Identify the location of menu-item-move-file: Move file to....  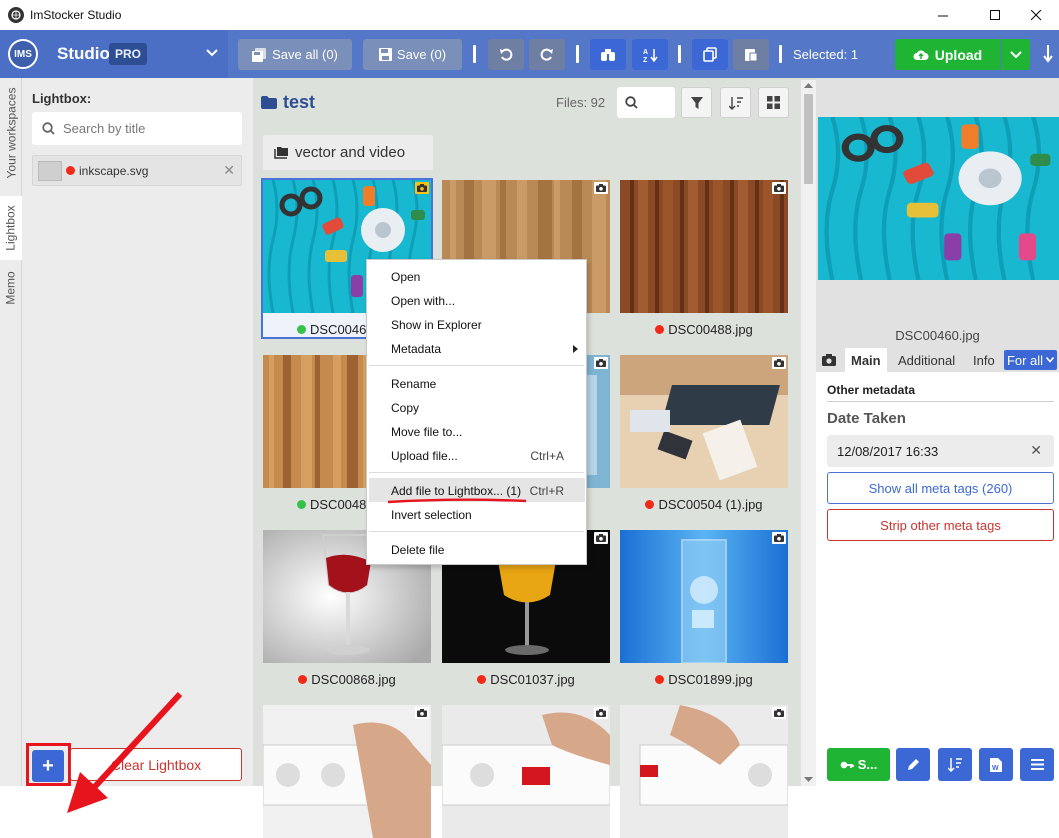
(426, 432).